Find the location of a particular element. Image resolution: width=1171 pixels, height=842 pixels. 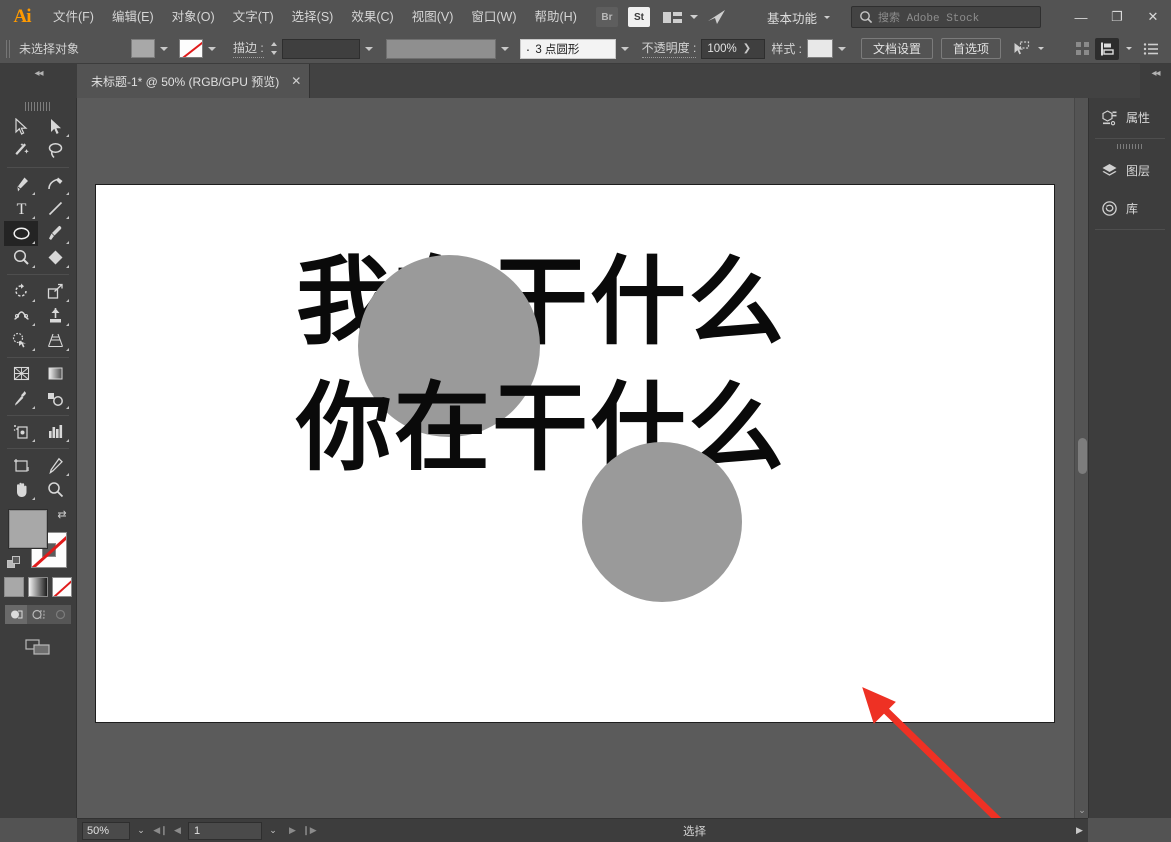

preferences-button: 首选项 is located at coordinates (971, 48).